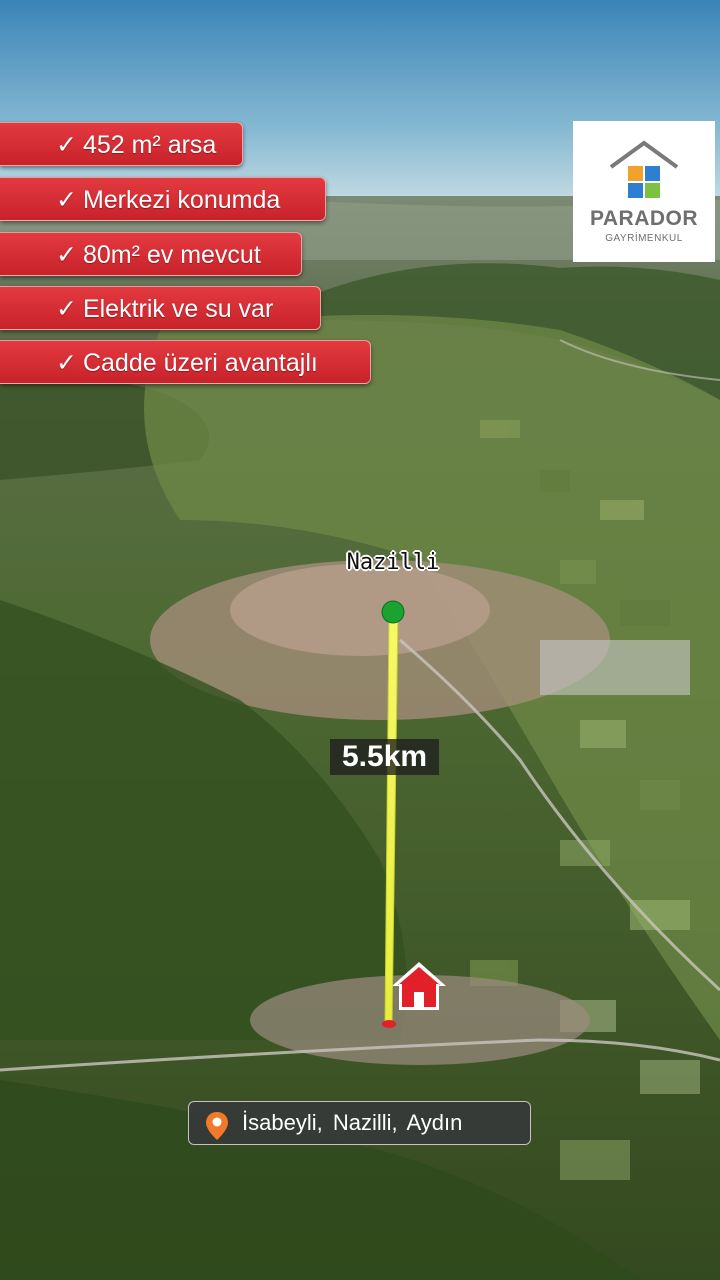  Describe the element at coordinates (385, 757) in the screenshot. I see `distance-label: 5.5km` at that location.